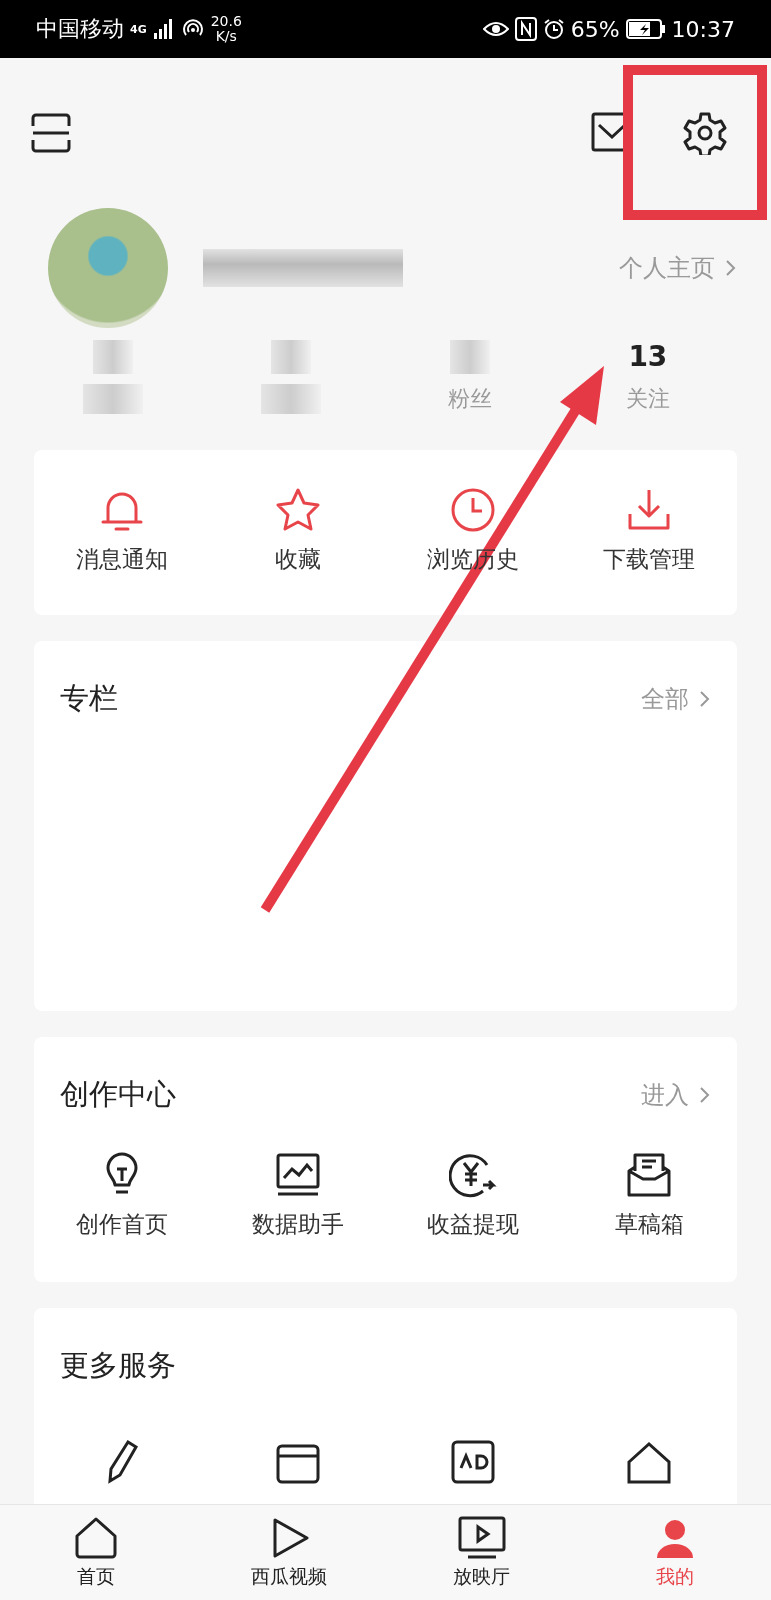 This screenshot has height=1600, width=771. Describe the element at coordinates (595, 29) in the screenshot. I see `battery-percent: 65%` at that location.